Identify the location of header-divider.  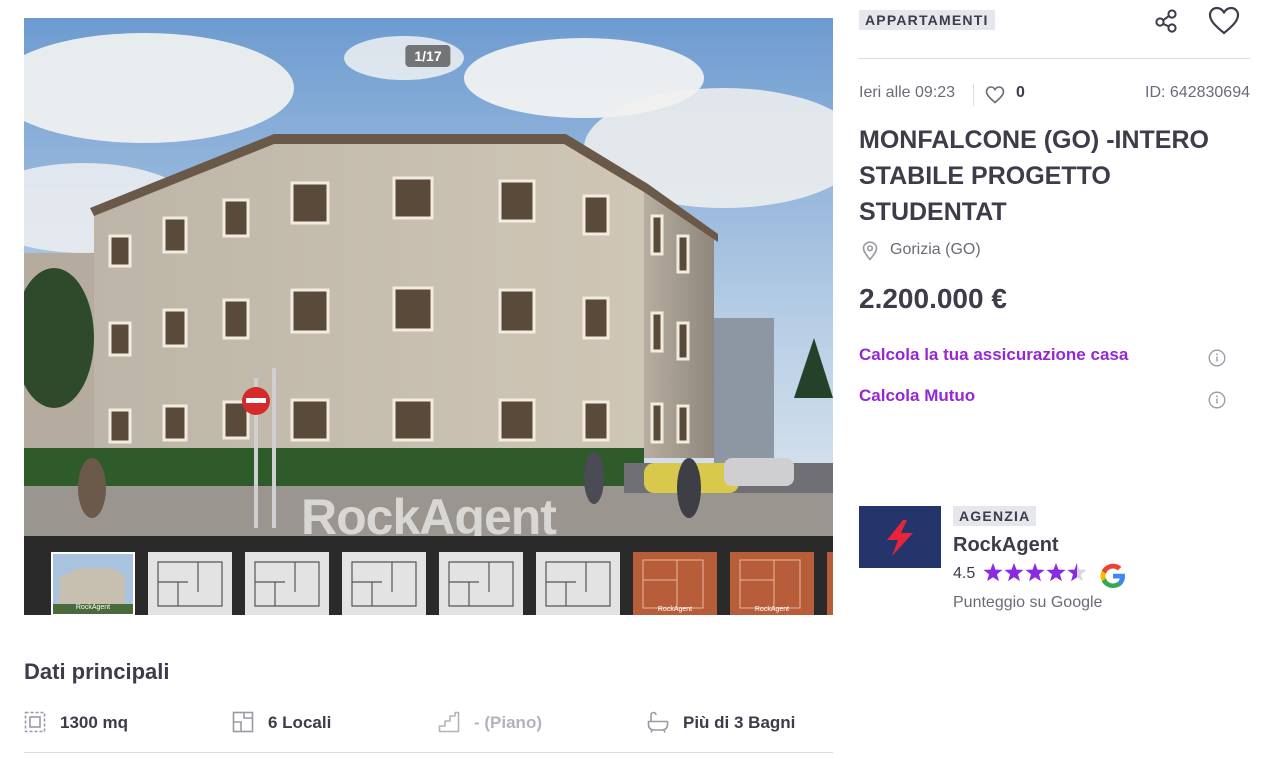
(1054, 58).